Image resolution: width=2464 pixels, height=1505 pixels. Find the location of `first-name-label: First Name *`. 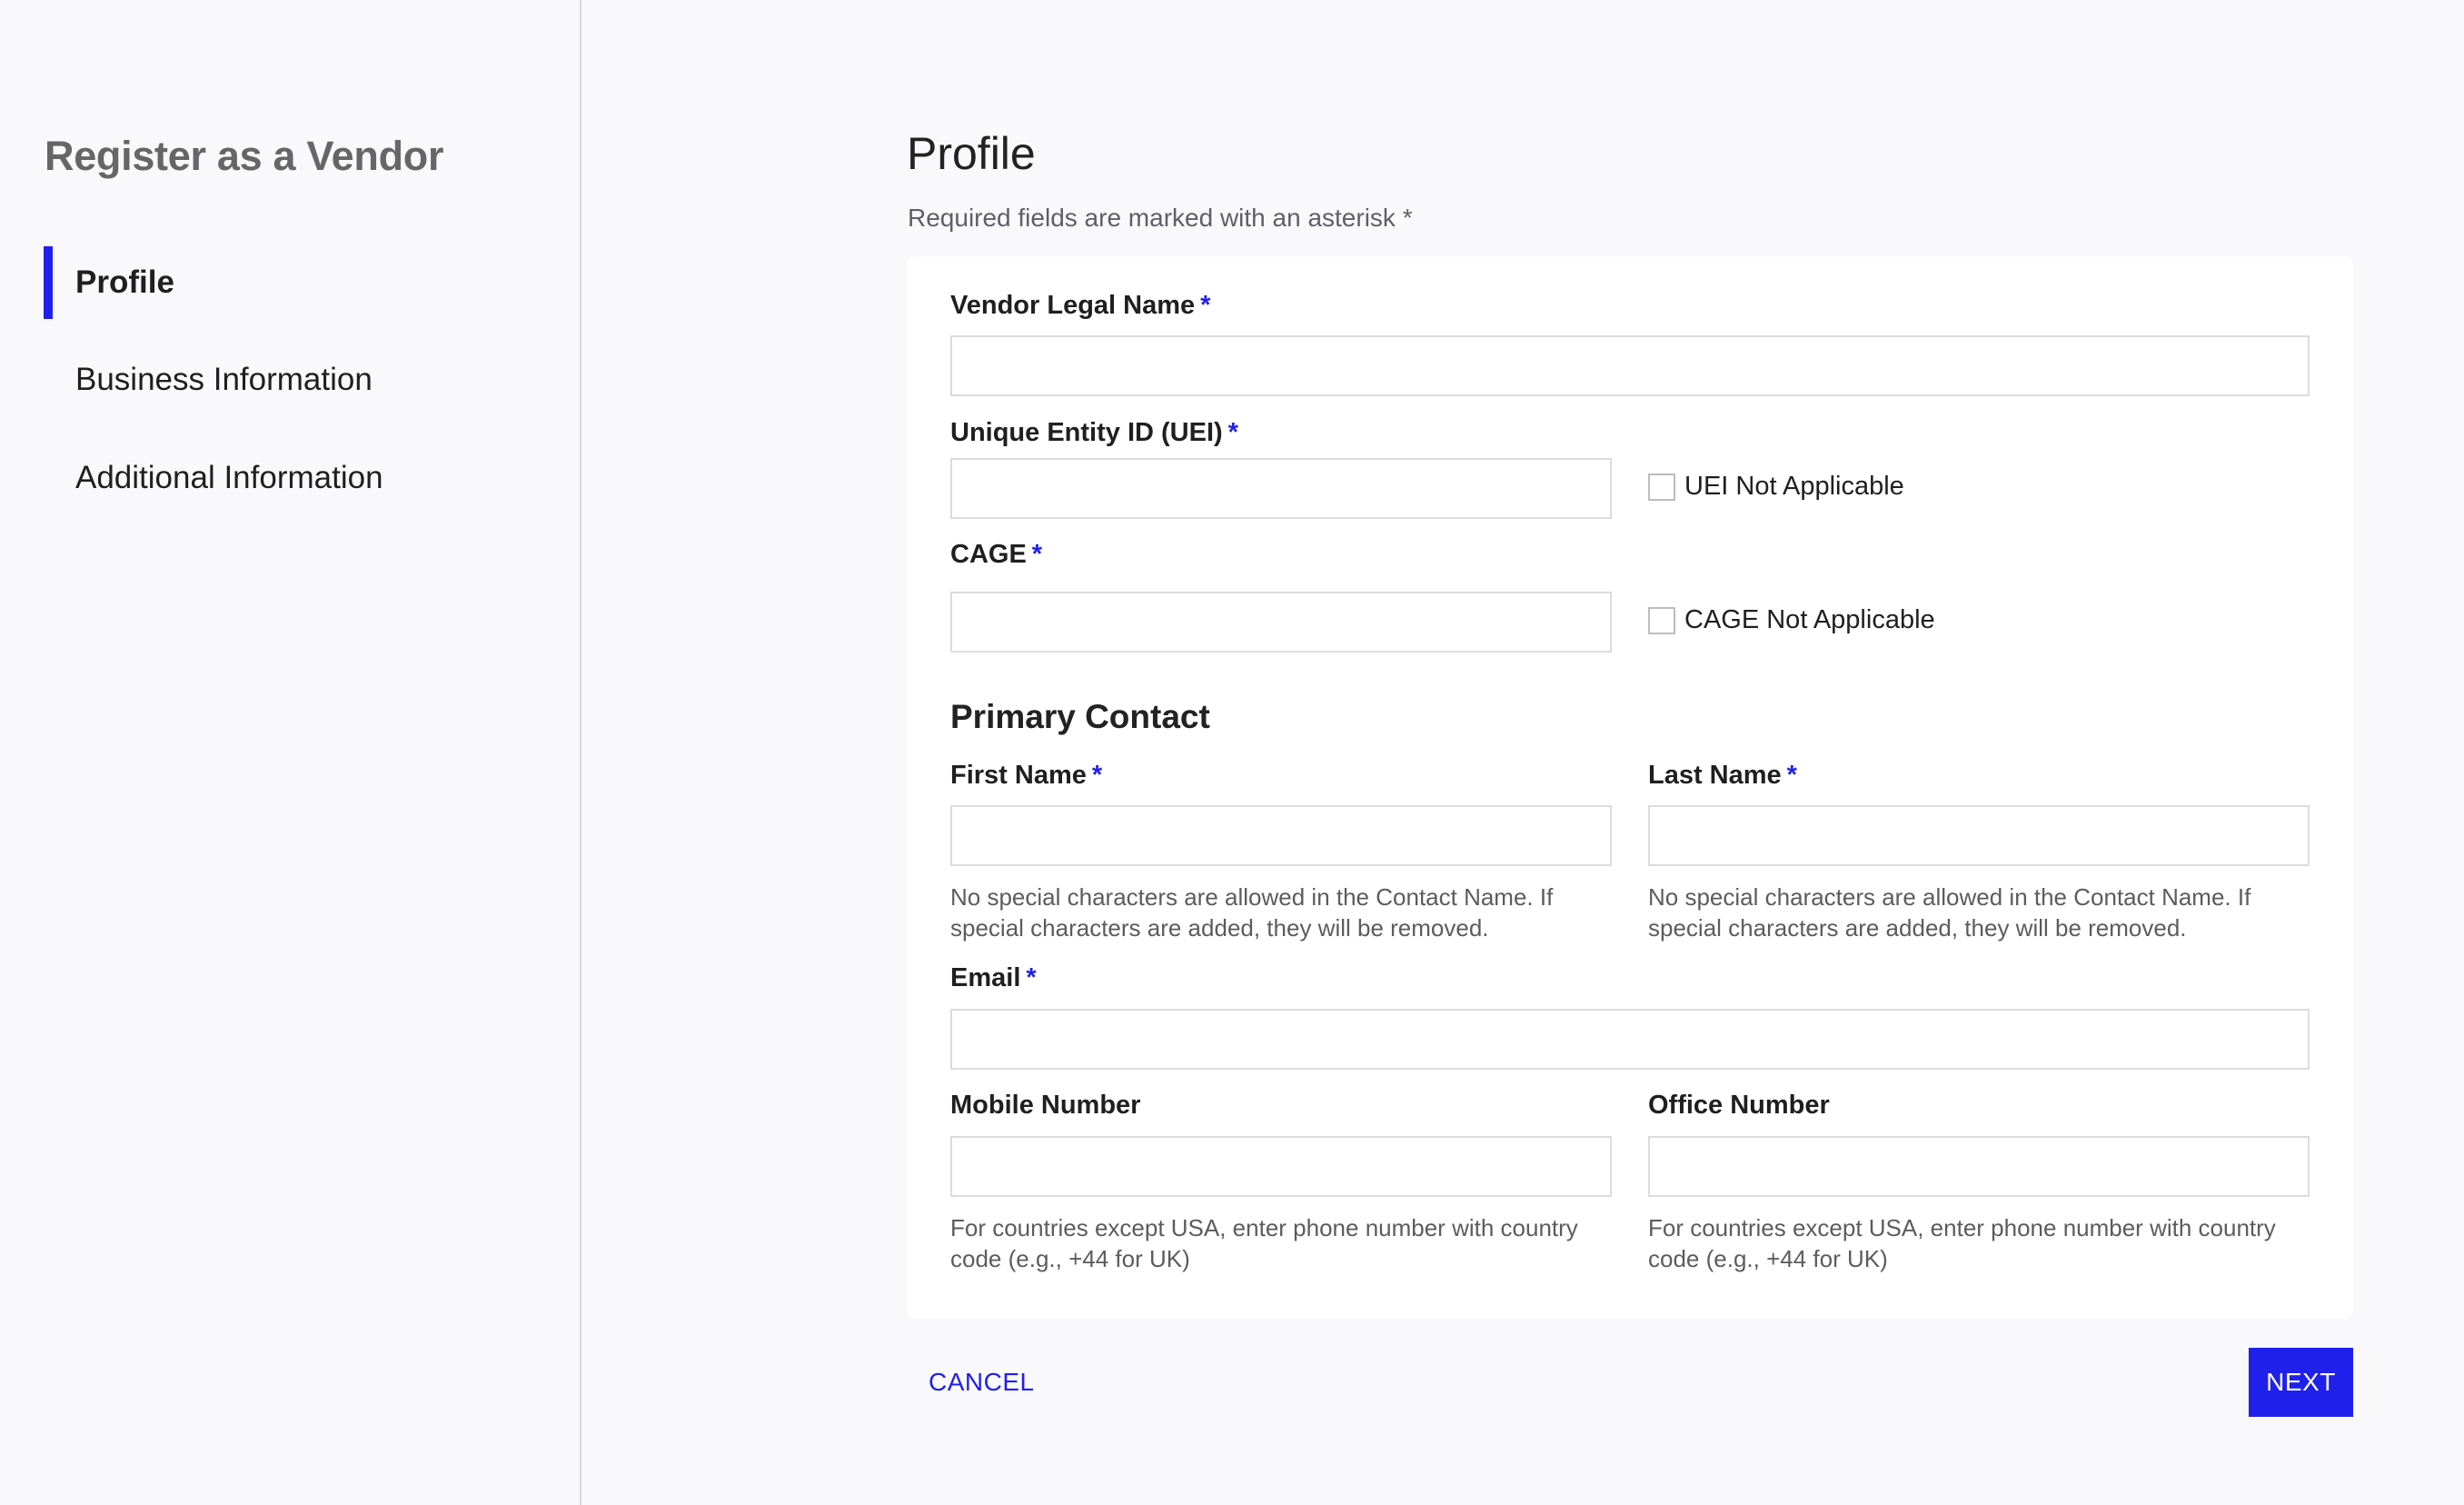

first-name-label: First Name * is located at coordinates (1027, 775).